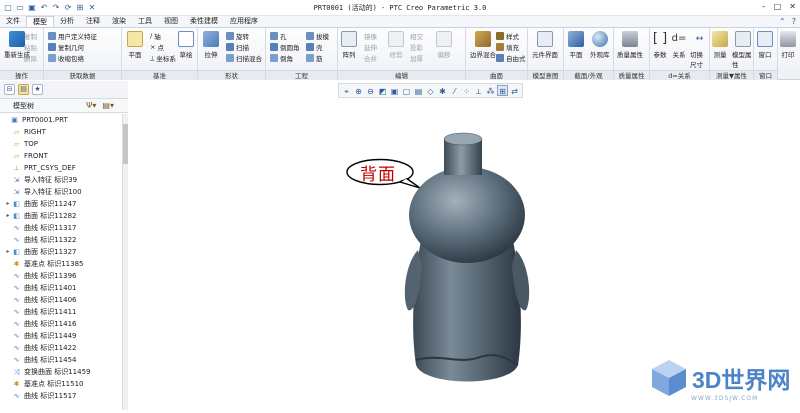 This screenshot has height=413, width=800. I want to click on tree-item: ∿ 曲线 标识11422, so click(61, 348).